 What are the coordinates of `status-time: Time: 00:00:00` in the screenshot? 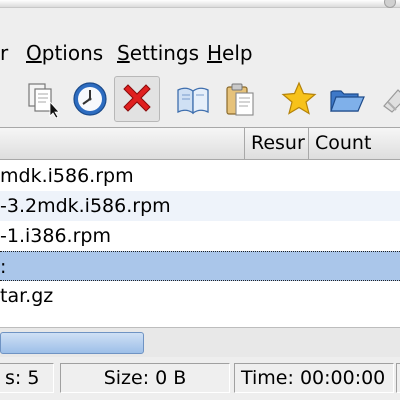 It's located at (314, 378).